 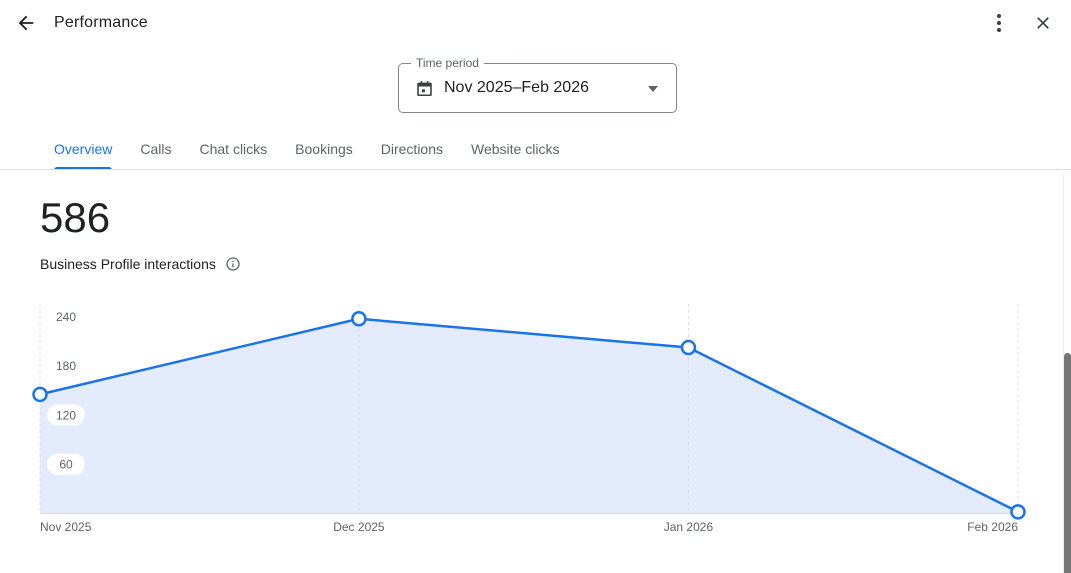 I want to click on tabs-divider, so click(x=535, y=169).